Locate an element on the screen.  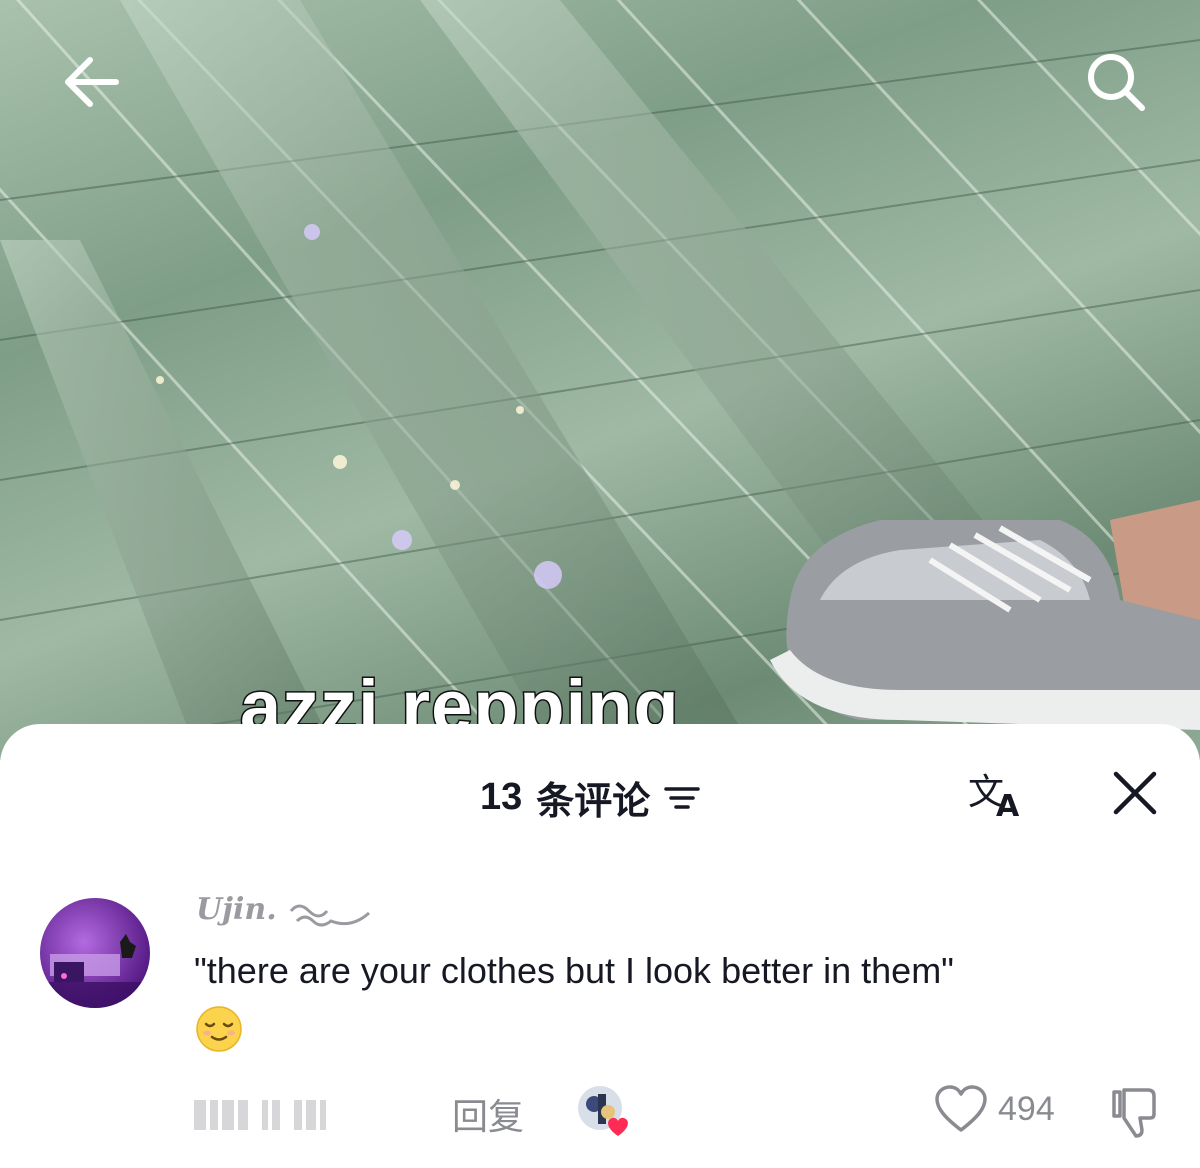
username-text: Ujin. is located at coordinates (236, 909).